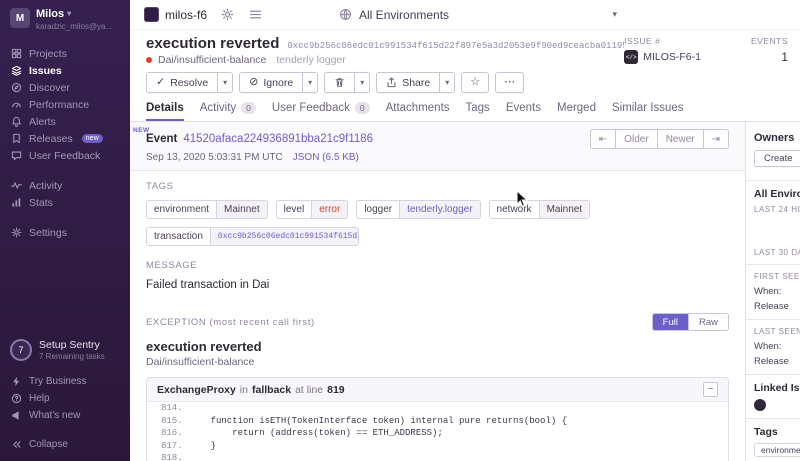 The height and width of the screenshot is (461, 800). What do you see at coordinates (309, 82) in the screenshot?
I see `ignore-dropdown-button: ▾` at bounding box center [309, 82].